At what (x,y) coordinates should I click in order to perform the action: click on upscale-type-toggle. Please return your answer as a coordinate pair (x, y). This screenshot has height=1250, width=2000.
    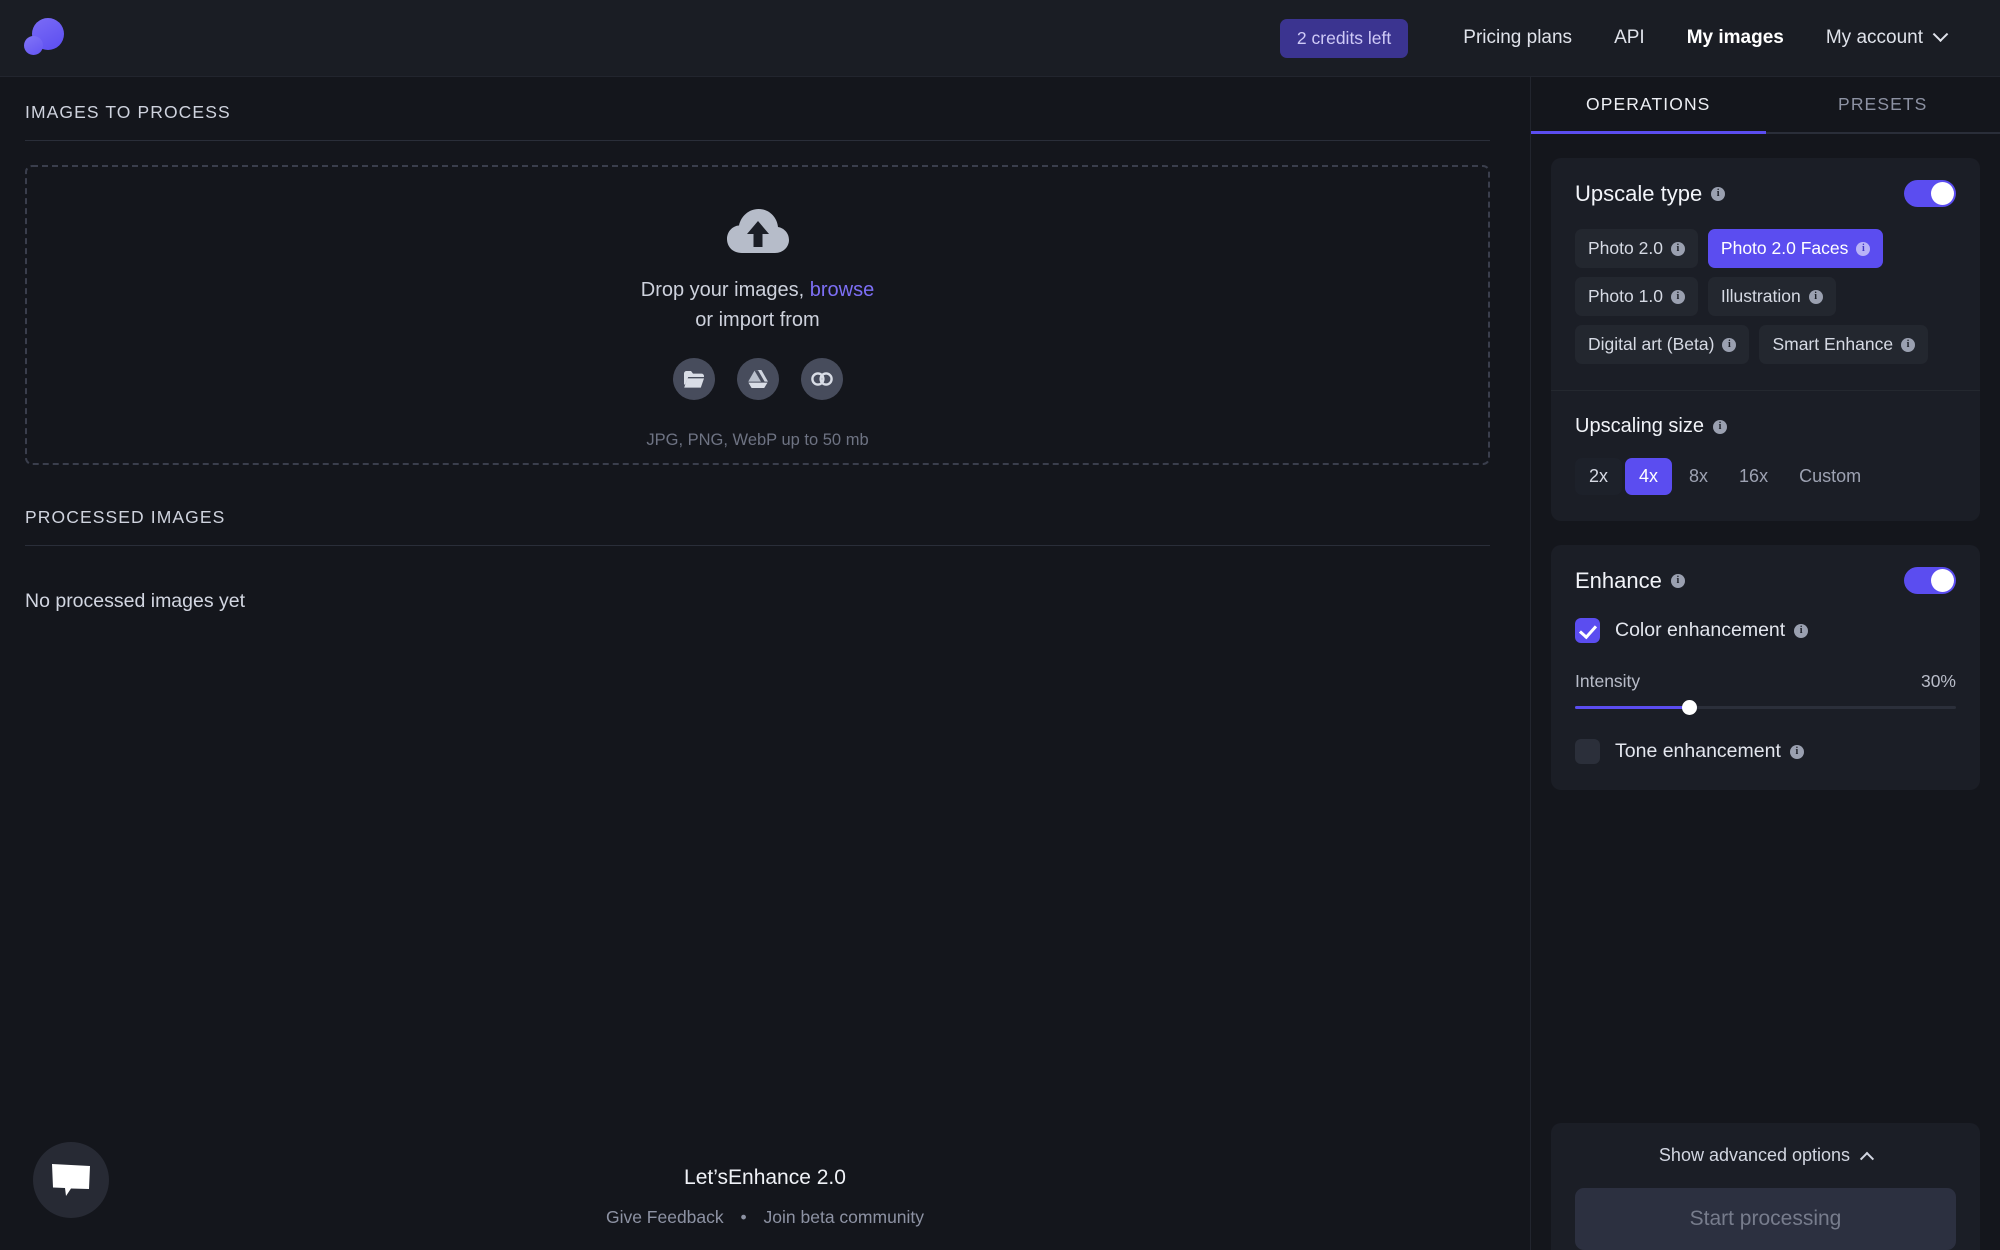
    Looking at the image, I should click on (1930, 193).